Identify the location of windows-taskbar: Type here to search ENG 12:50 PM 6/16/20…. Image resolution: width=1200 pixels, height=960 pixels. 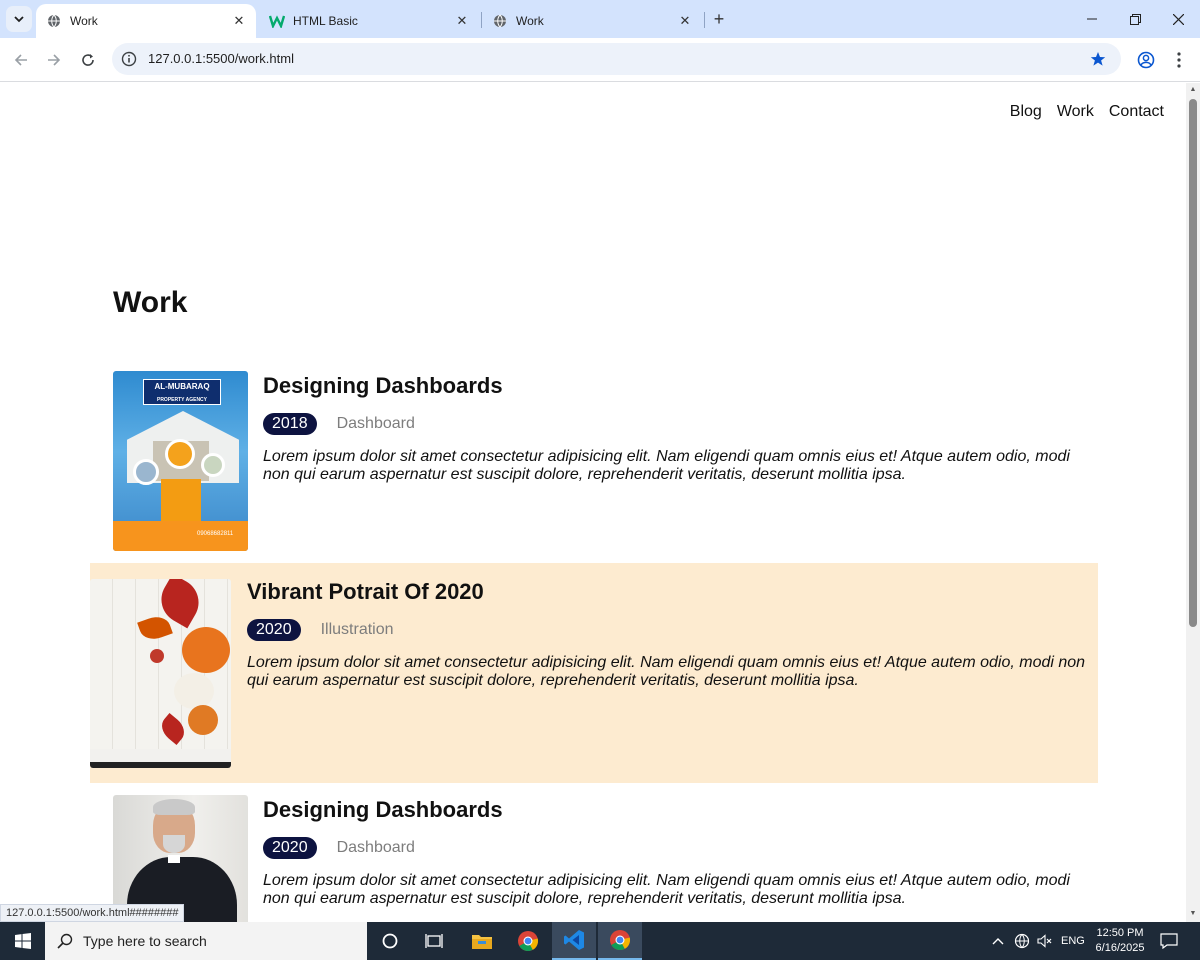
(600, 941).